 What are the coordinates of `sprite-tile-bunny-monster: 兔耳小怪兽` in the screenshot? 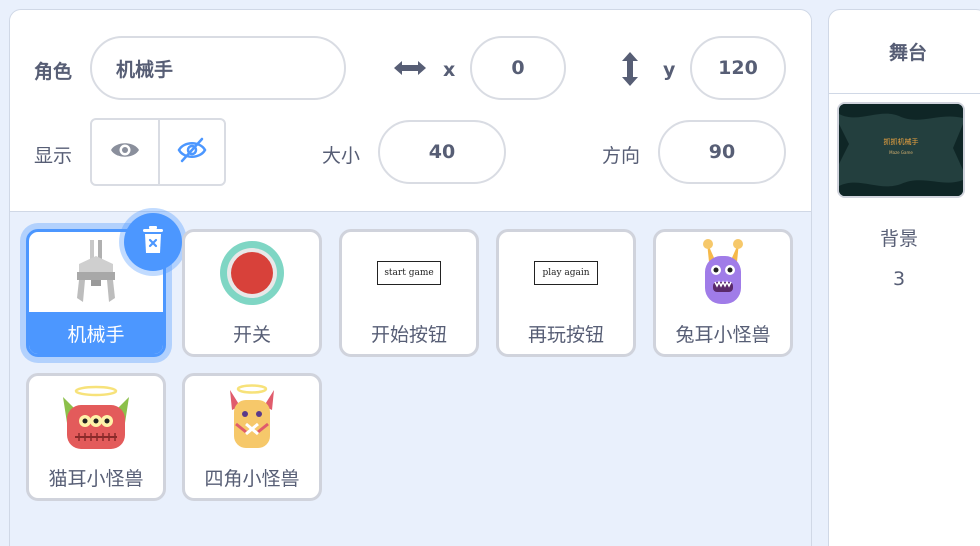 It's located at (723, 293).